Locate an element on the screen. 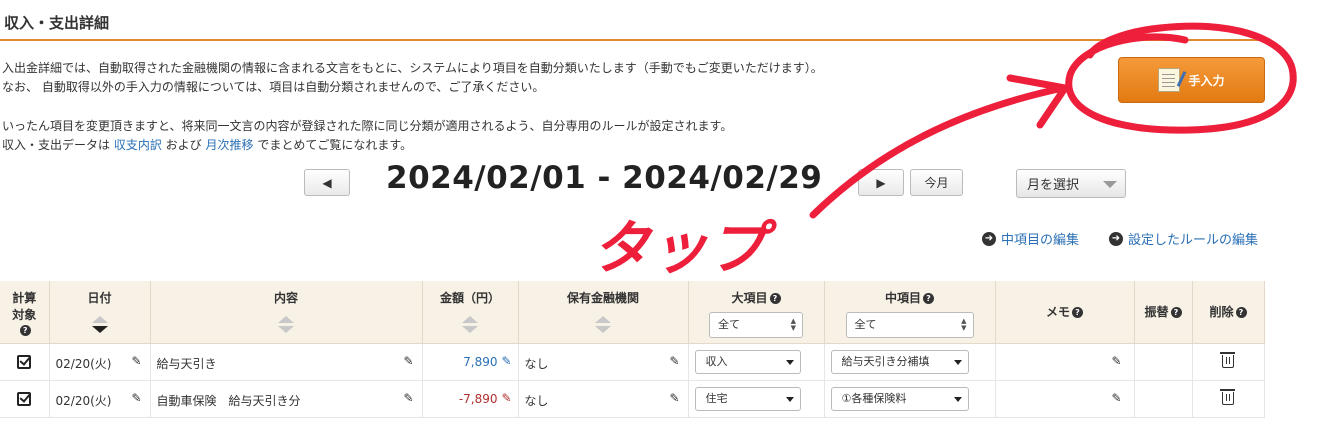  middle-filter-value: 全て is located at coordinates (865, 324).